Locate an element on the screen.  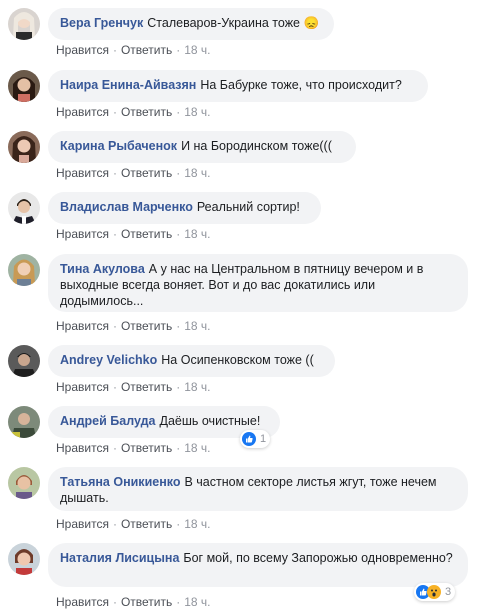
reaction-count: 3 is located at coordinates (448, 592).